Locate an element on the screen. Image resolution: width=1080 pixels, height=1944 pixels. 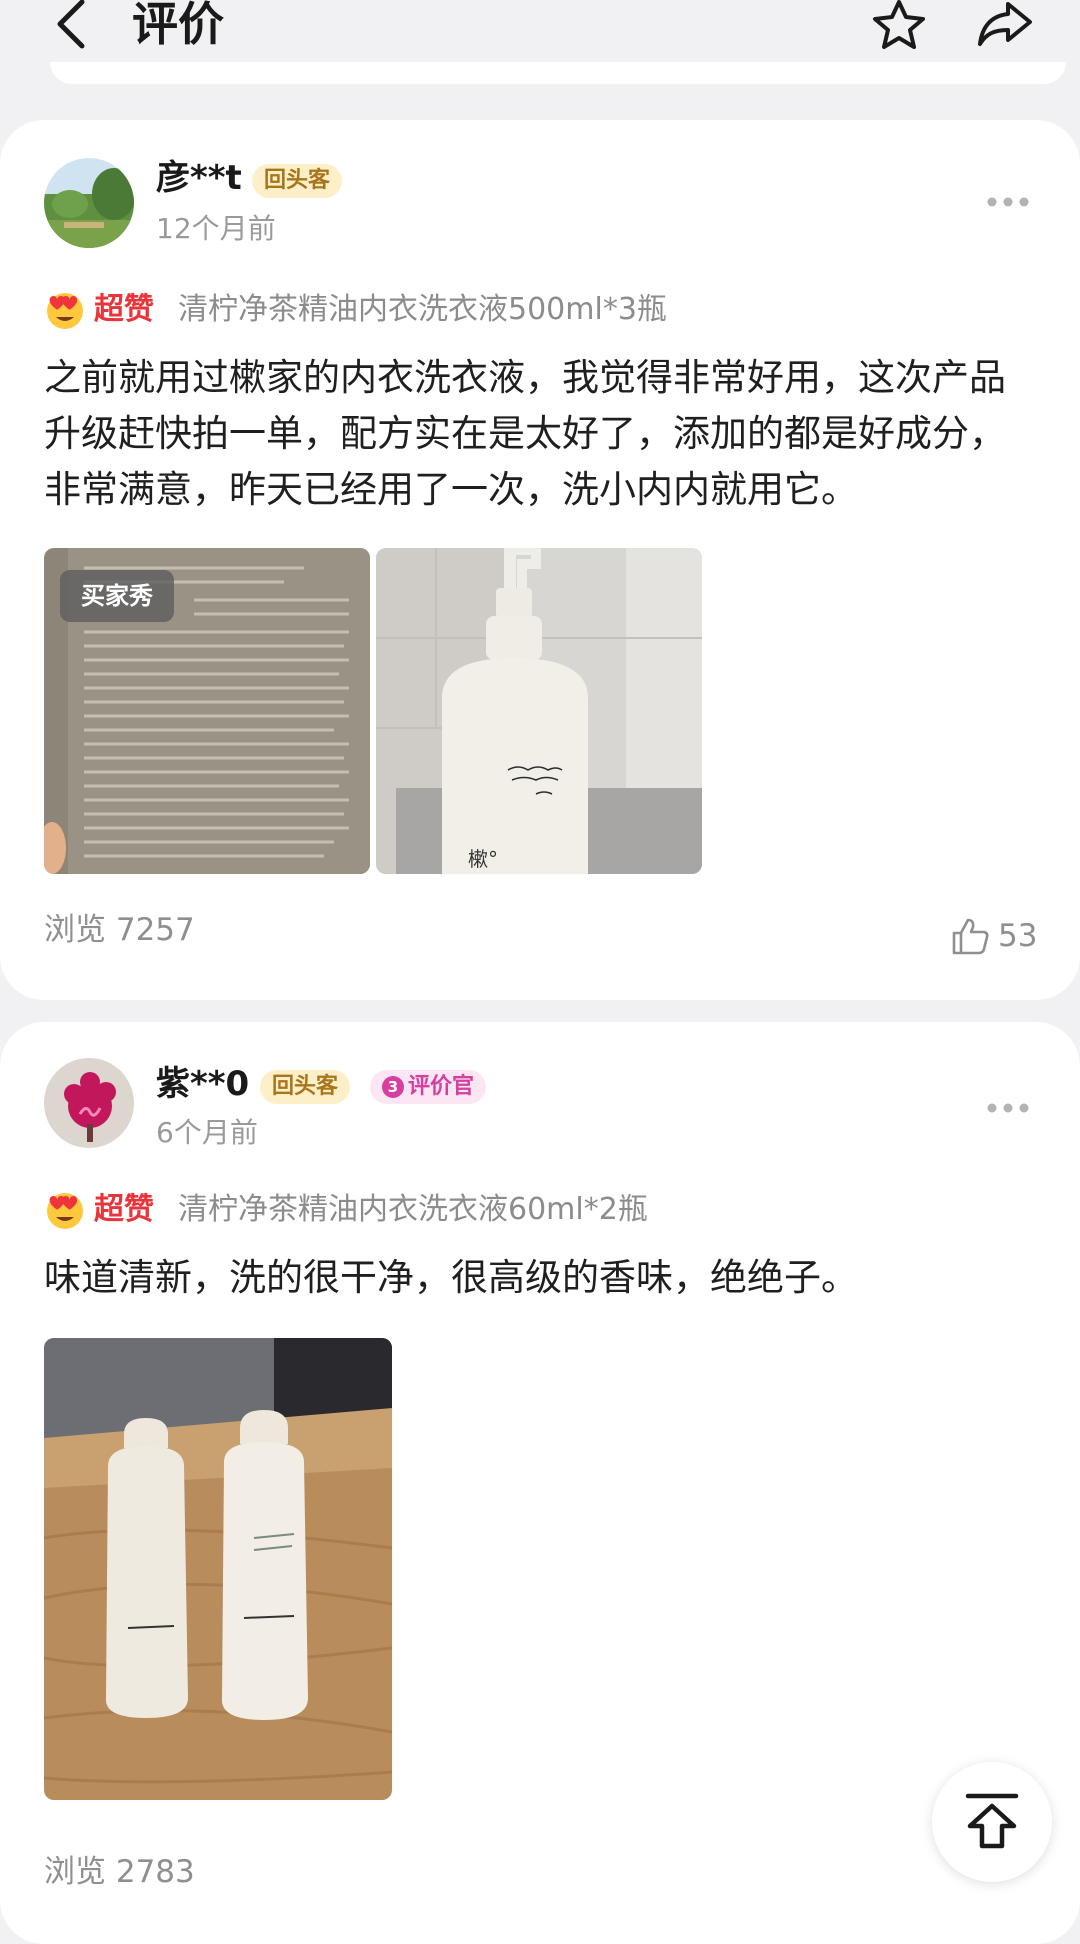
back-button is located at coordinates (74, 26).